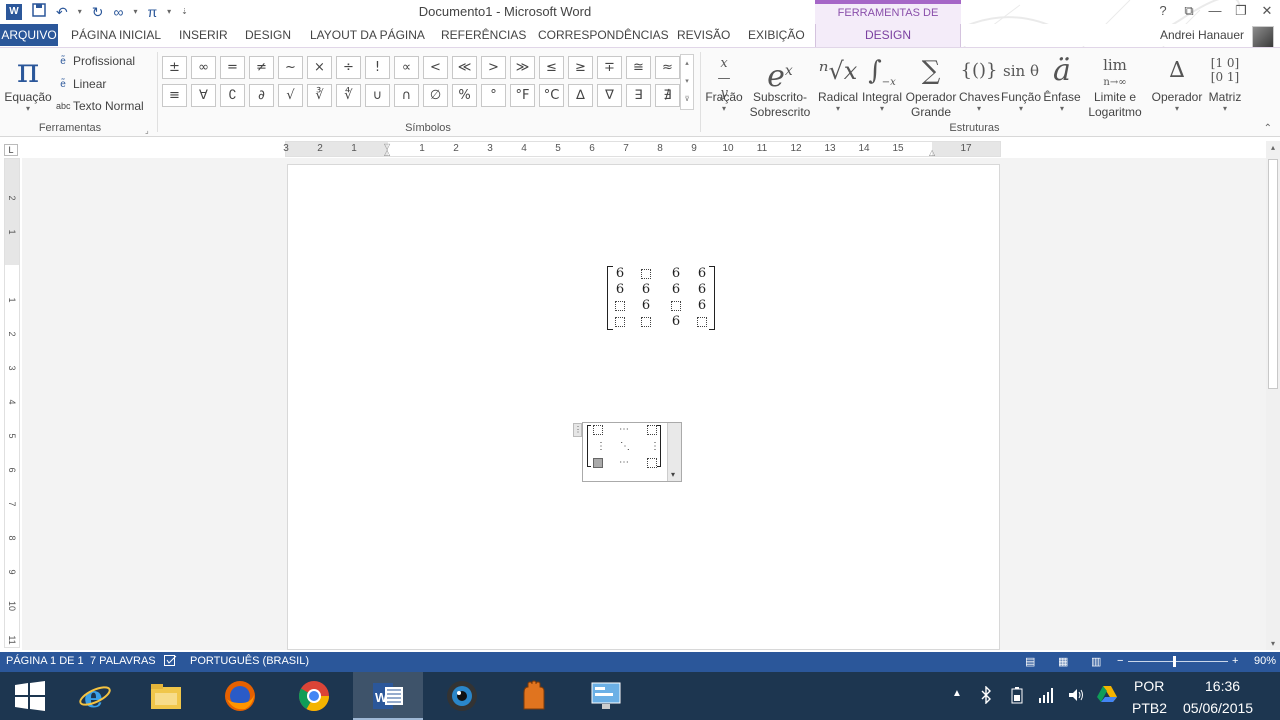 Image resolution: width=1280 pixels, height=720 pixels. I want to click on scroll-down-icon: ▾, so click(1273, 643).